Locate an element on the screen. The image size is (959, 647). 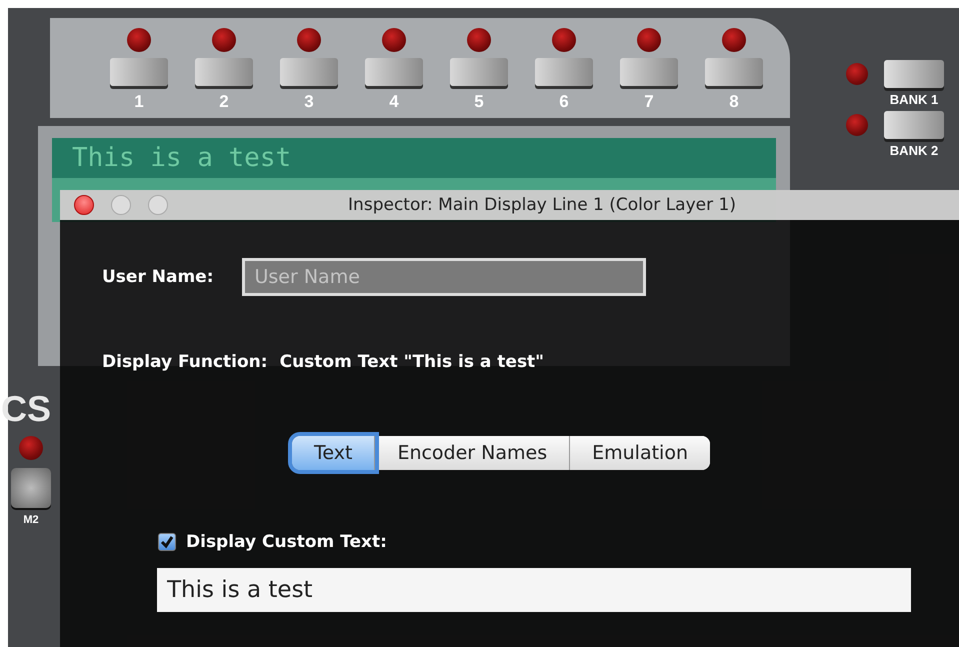
button-label: M2 is located at coordinates (31, 520).